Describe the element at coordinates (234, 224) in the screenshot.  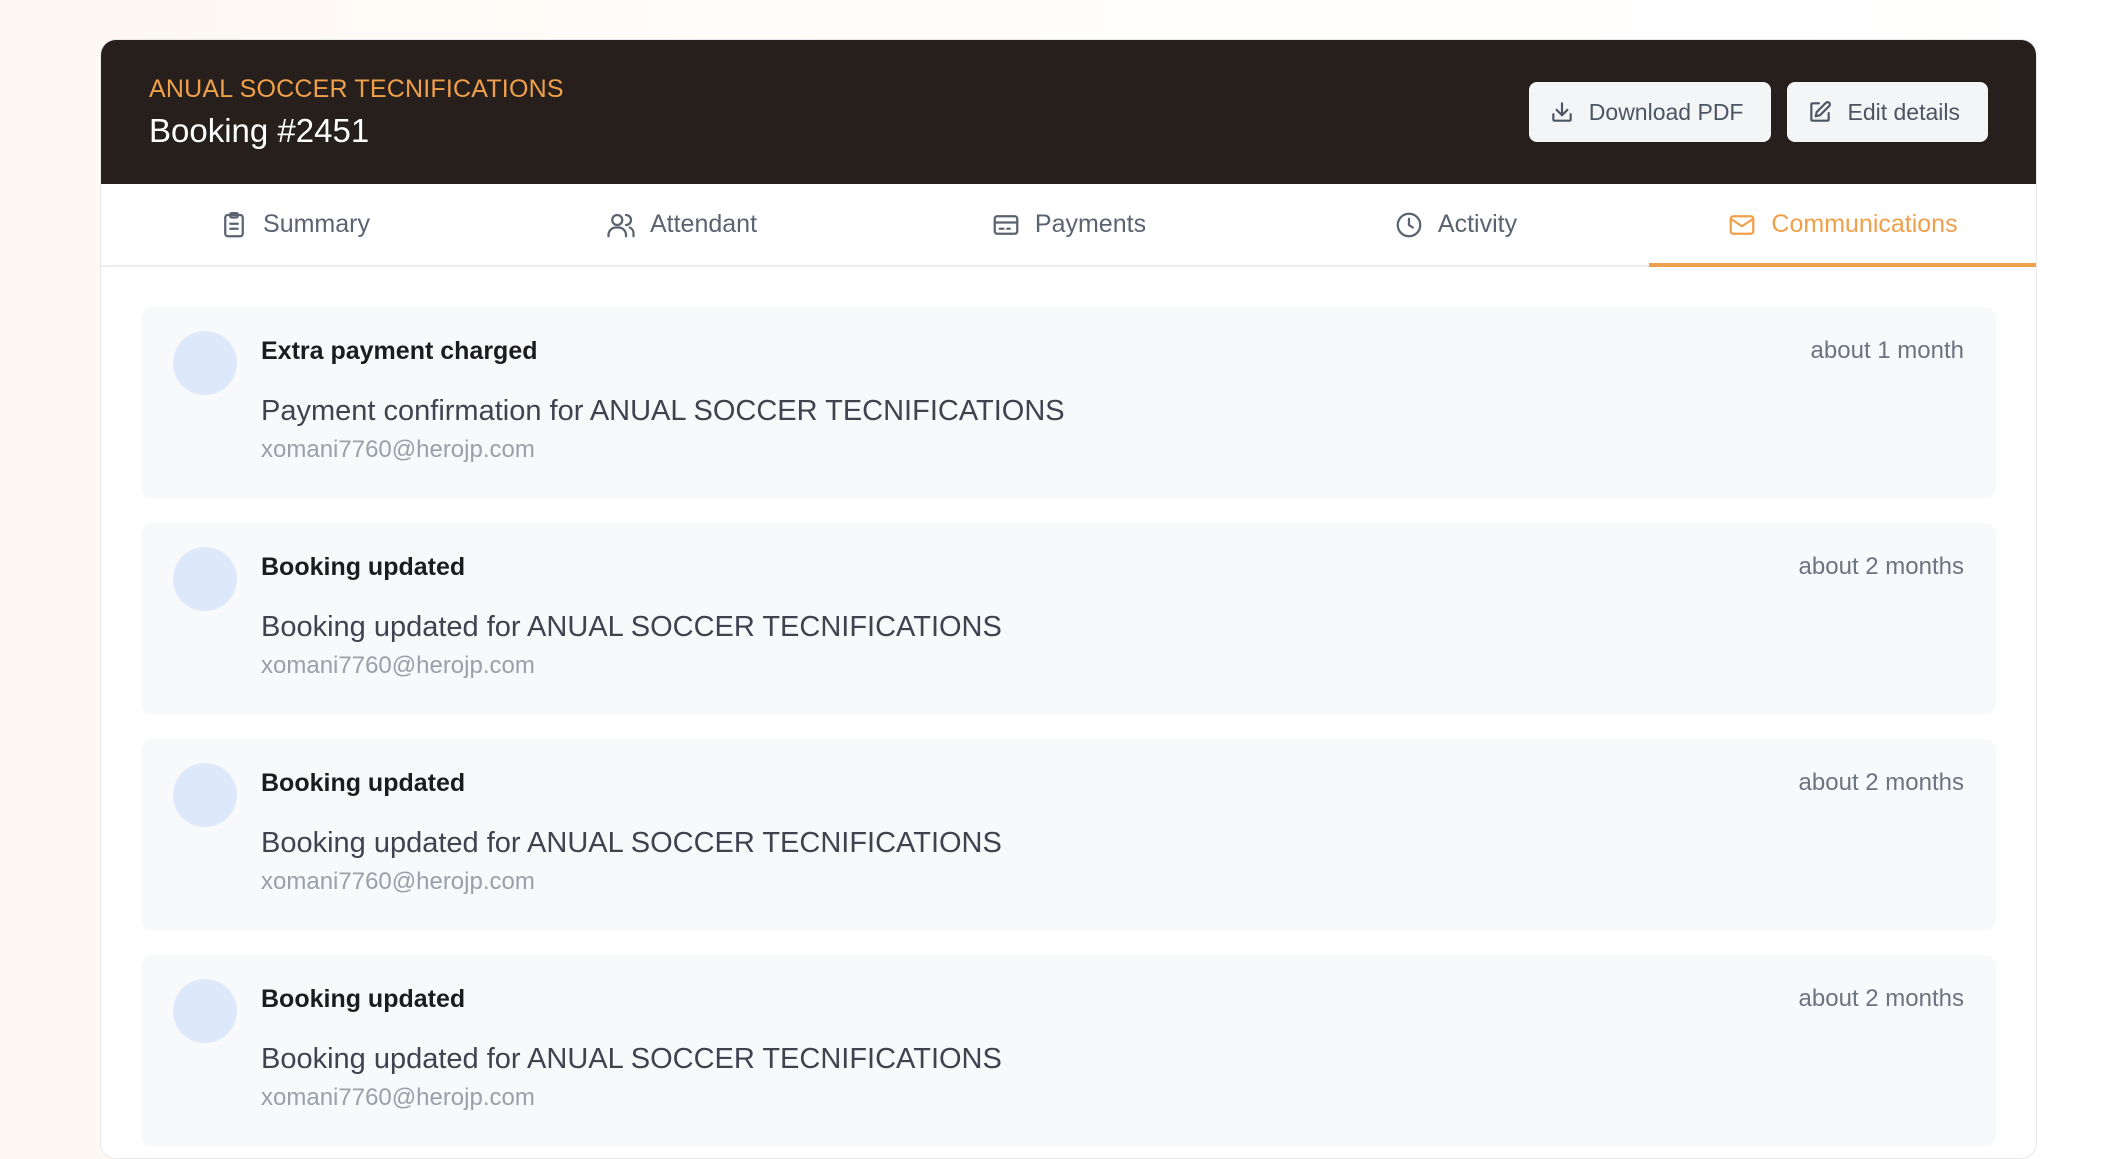
I see `clipboard-icon` at that location.